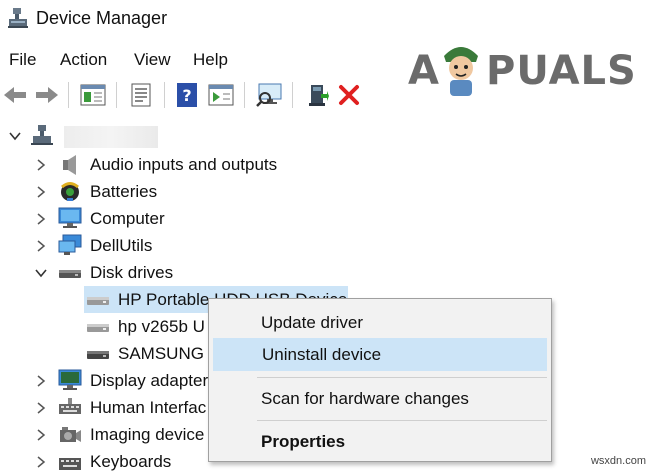  I want to click on battery-icon, so click(70, 191).